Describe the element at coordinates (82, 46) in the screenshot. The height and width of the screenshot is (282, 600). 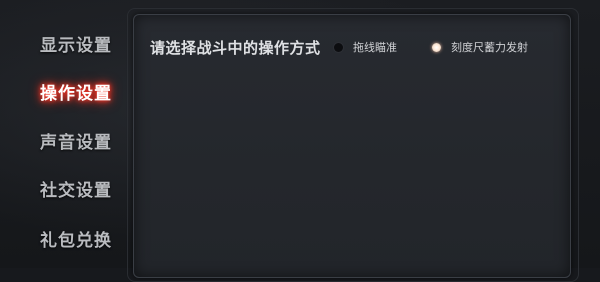
I see `sidebar-item-display: 显示设置` at that location.